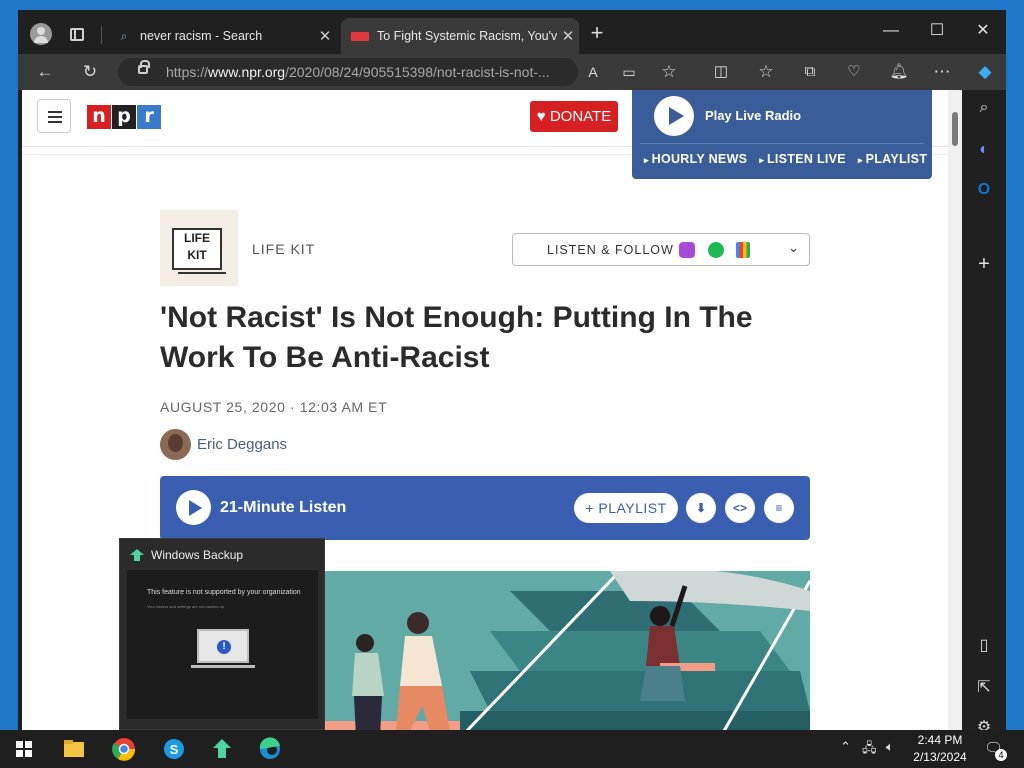 This screenshot has height=768, width=1024. What do you see at coordinates (810, 72) in the screenshot?
I see `collections-icon: ⧉` at bounding box center [810, 72].